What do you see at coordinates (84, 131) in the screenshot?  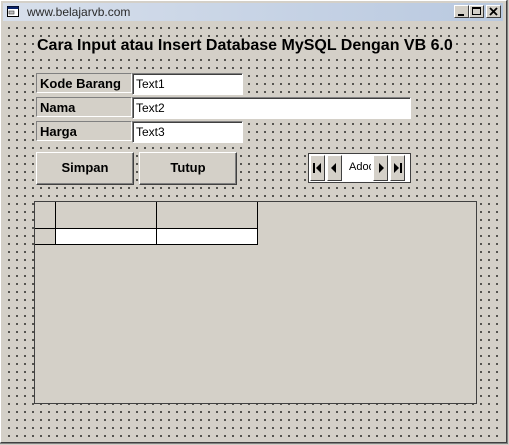 I see `label-harga: Harga` at bounding box center [84, 131].